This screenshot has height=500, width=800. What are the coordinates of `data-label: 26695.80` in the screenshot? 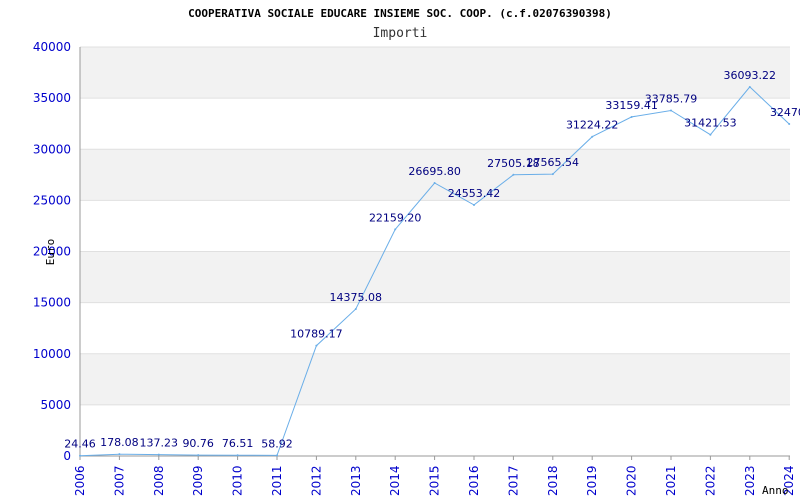 It's located at (434, 171).